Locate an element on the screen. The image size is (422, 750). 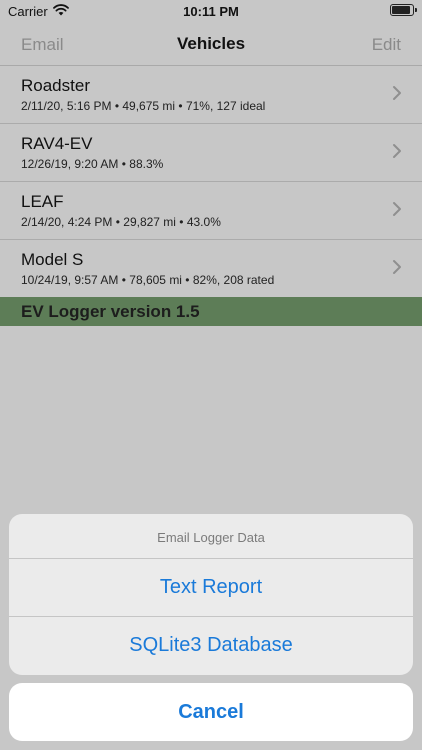
vehicle-name: Roadster is located at coordinates (55, 85).